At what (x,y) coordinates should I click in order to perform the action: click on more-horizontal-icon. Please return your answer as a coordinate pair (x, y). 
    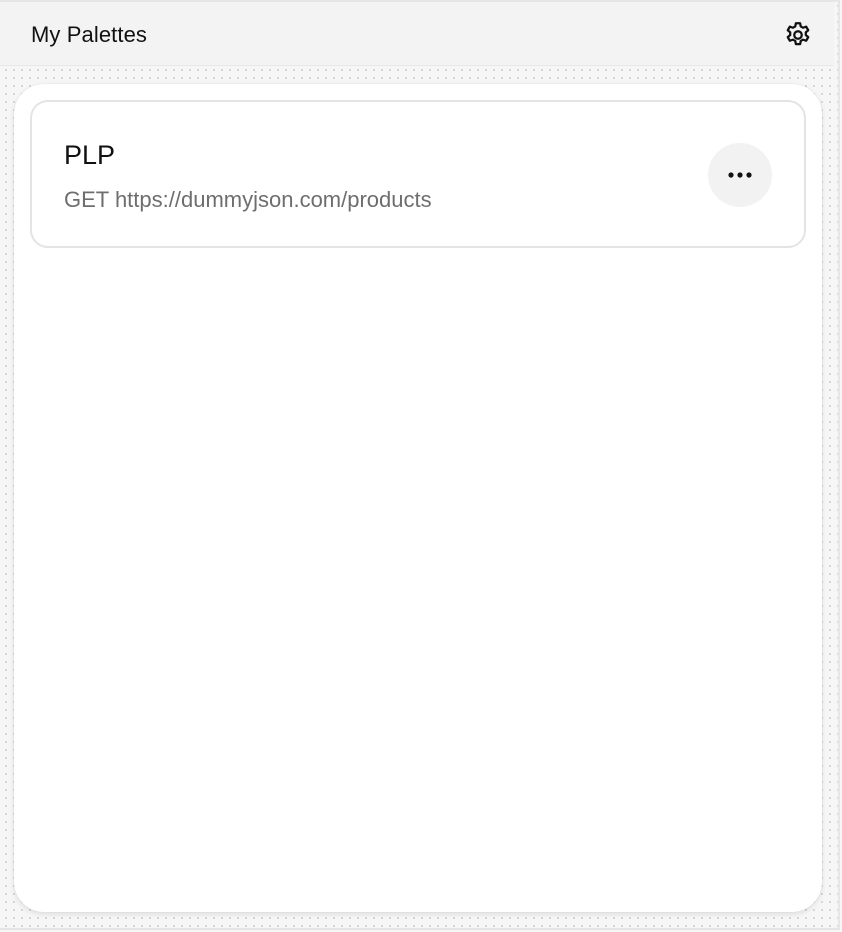
    Looking at the image, I should click on (740, 175).